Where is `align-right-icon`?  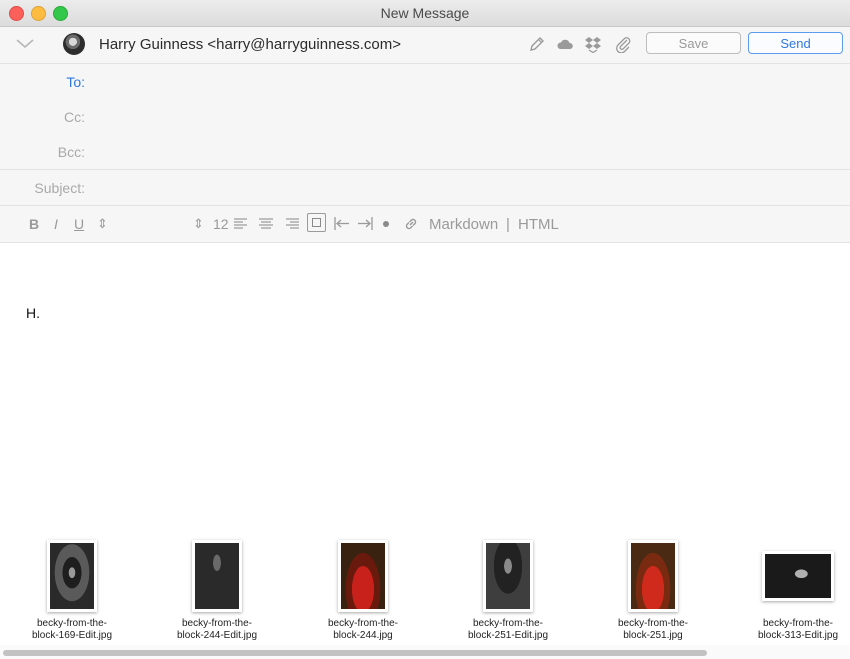
align-right-icon is located at coordinates (292, 224).